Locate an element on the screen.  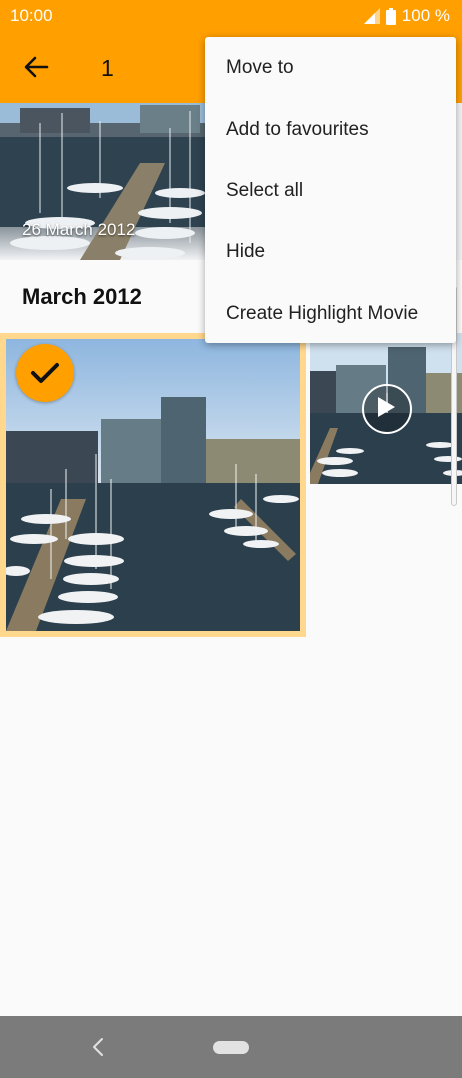
menu-item-hide: Hide is located at coordinates (245, 252).